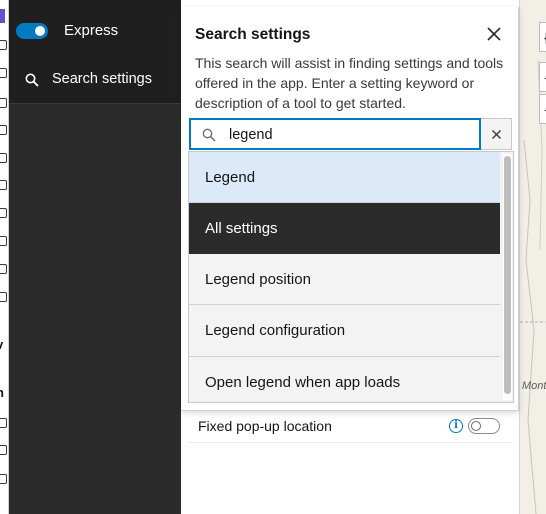  I want to click on map-place-label: Monta, so click(534, 386).